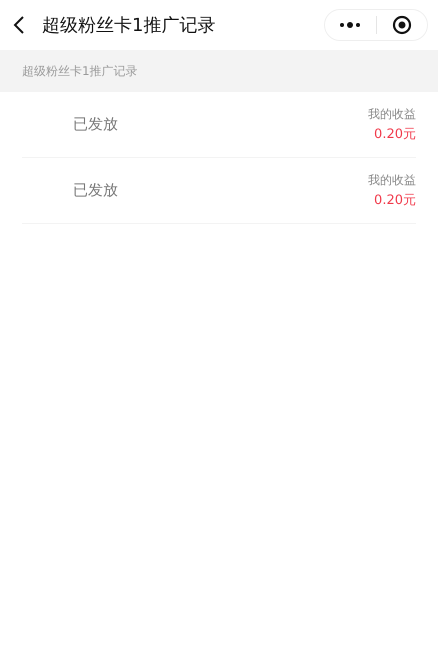 The width and height of the screenshot is (438, 656). Describe the element at coordinates (402, 25) in the screenshot. I see `target-icon` at that location.